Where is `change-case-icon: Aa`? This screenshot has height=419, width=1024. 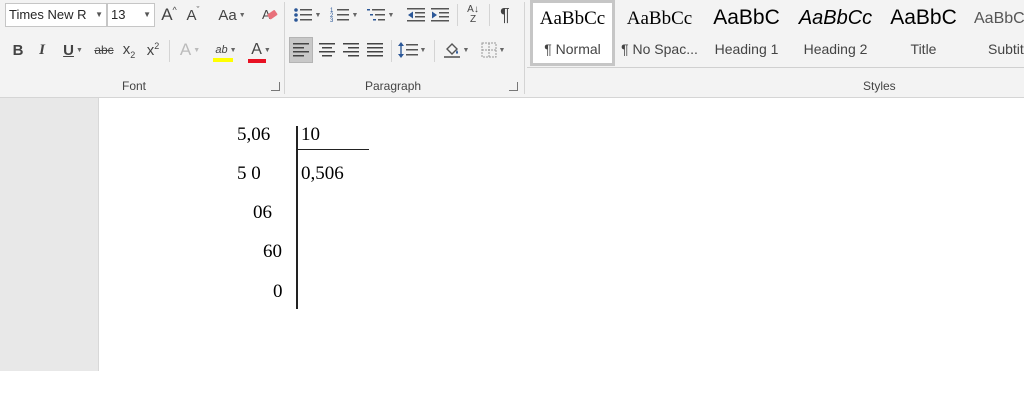
change-case-icon: Aa is located at coordinates (227, 15).